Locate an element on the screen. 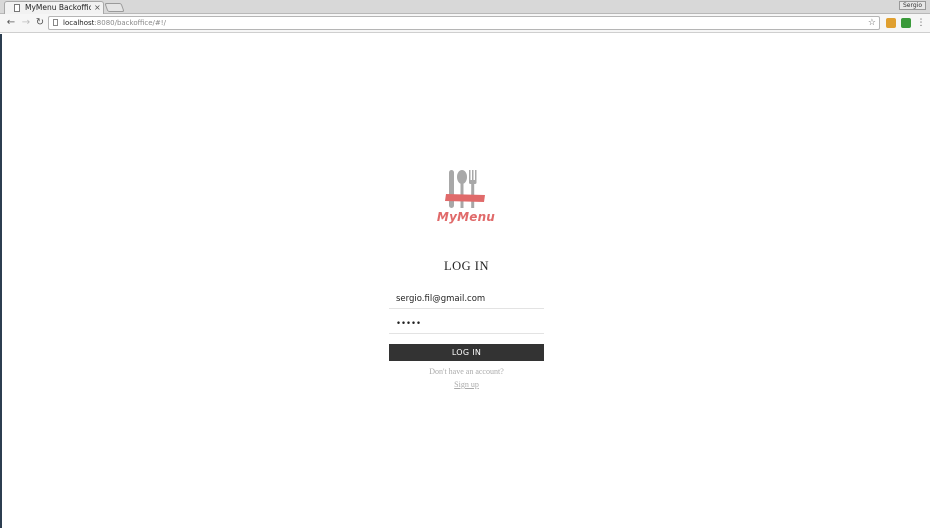 This screenshot has height=528, width=930. window-edge is located at coordinates (1, 281).